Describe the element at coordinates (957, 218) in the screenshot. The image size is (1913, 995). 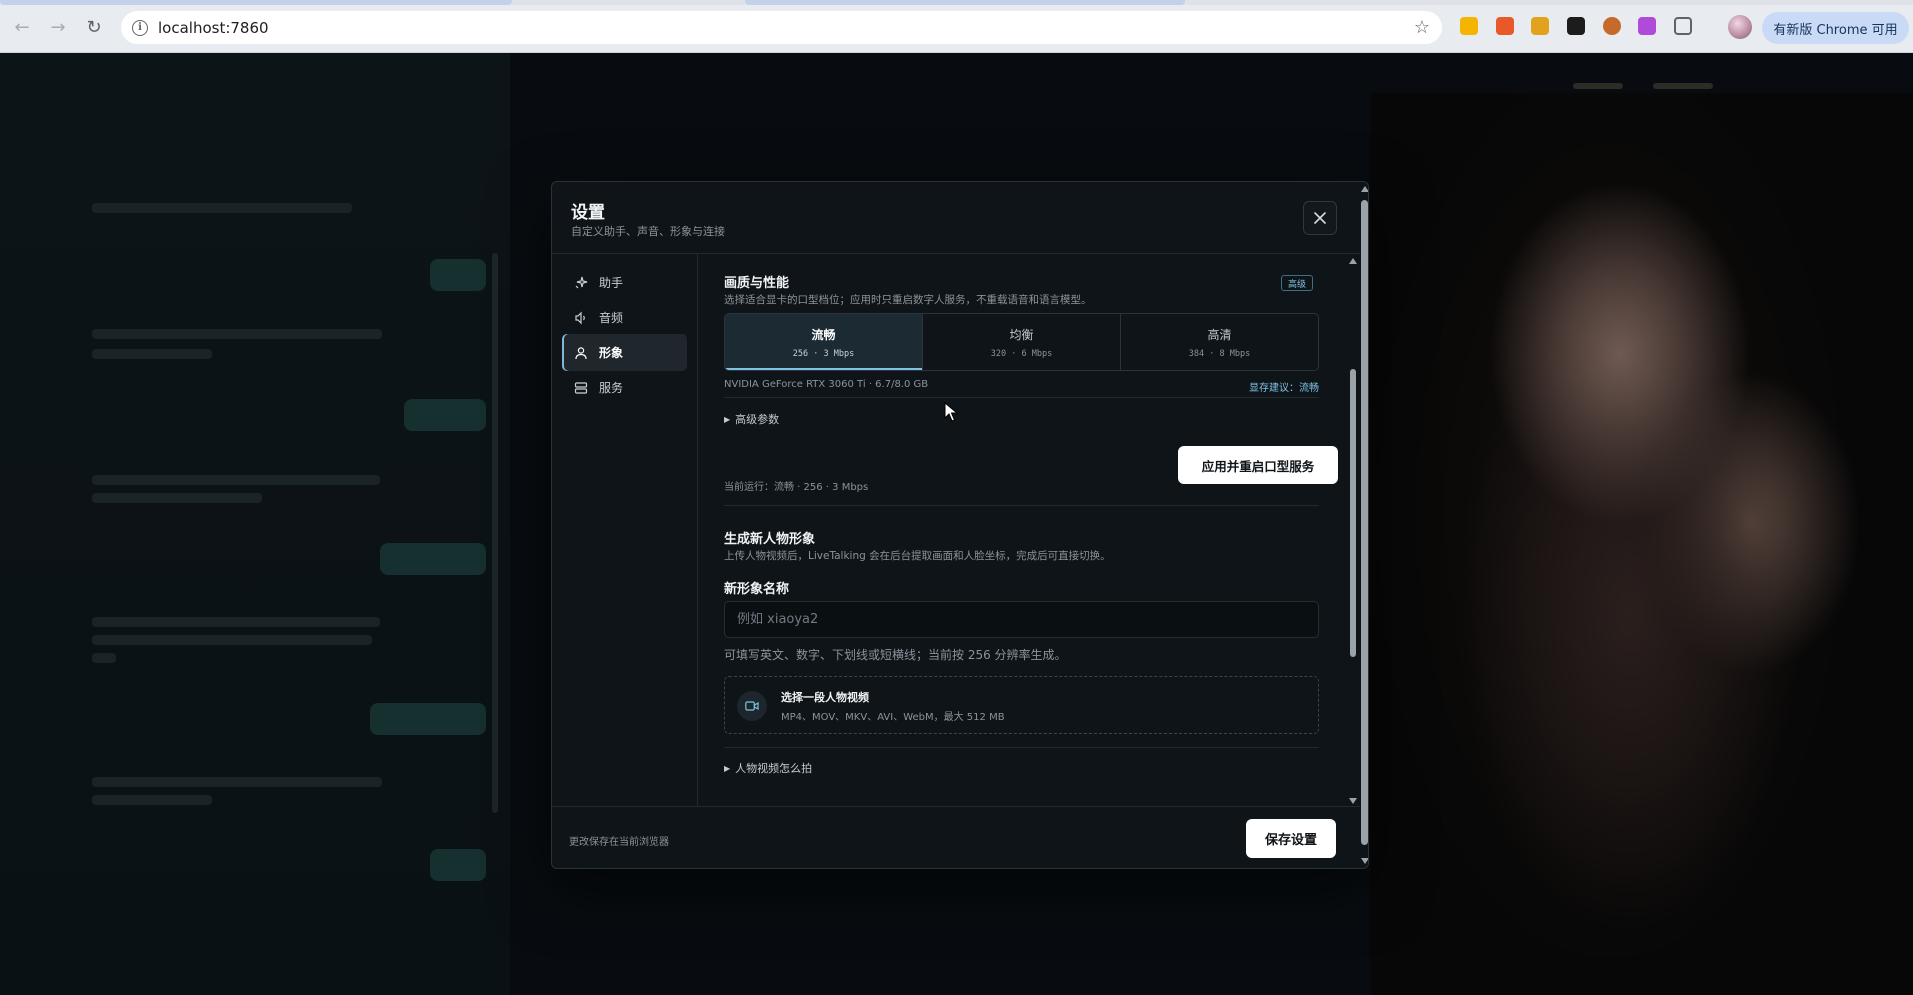
I see `dialog-header: 设置 自定义助手、声音、形象与连接` at that location.